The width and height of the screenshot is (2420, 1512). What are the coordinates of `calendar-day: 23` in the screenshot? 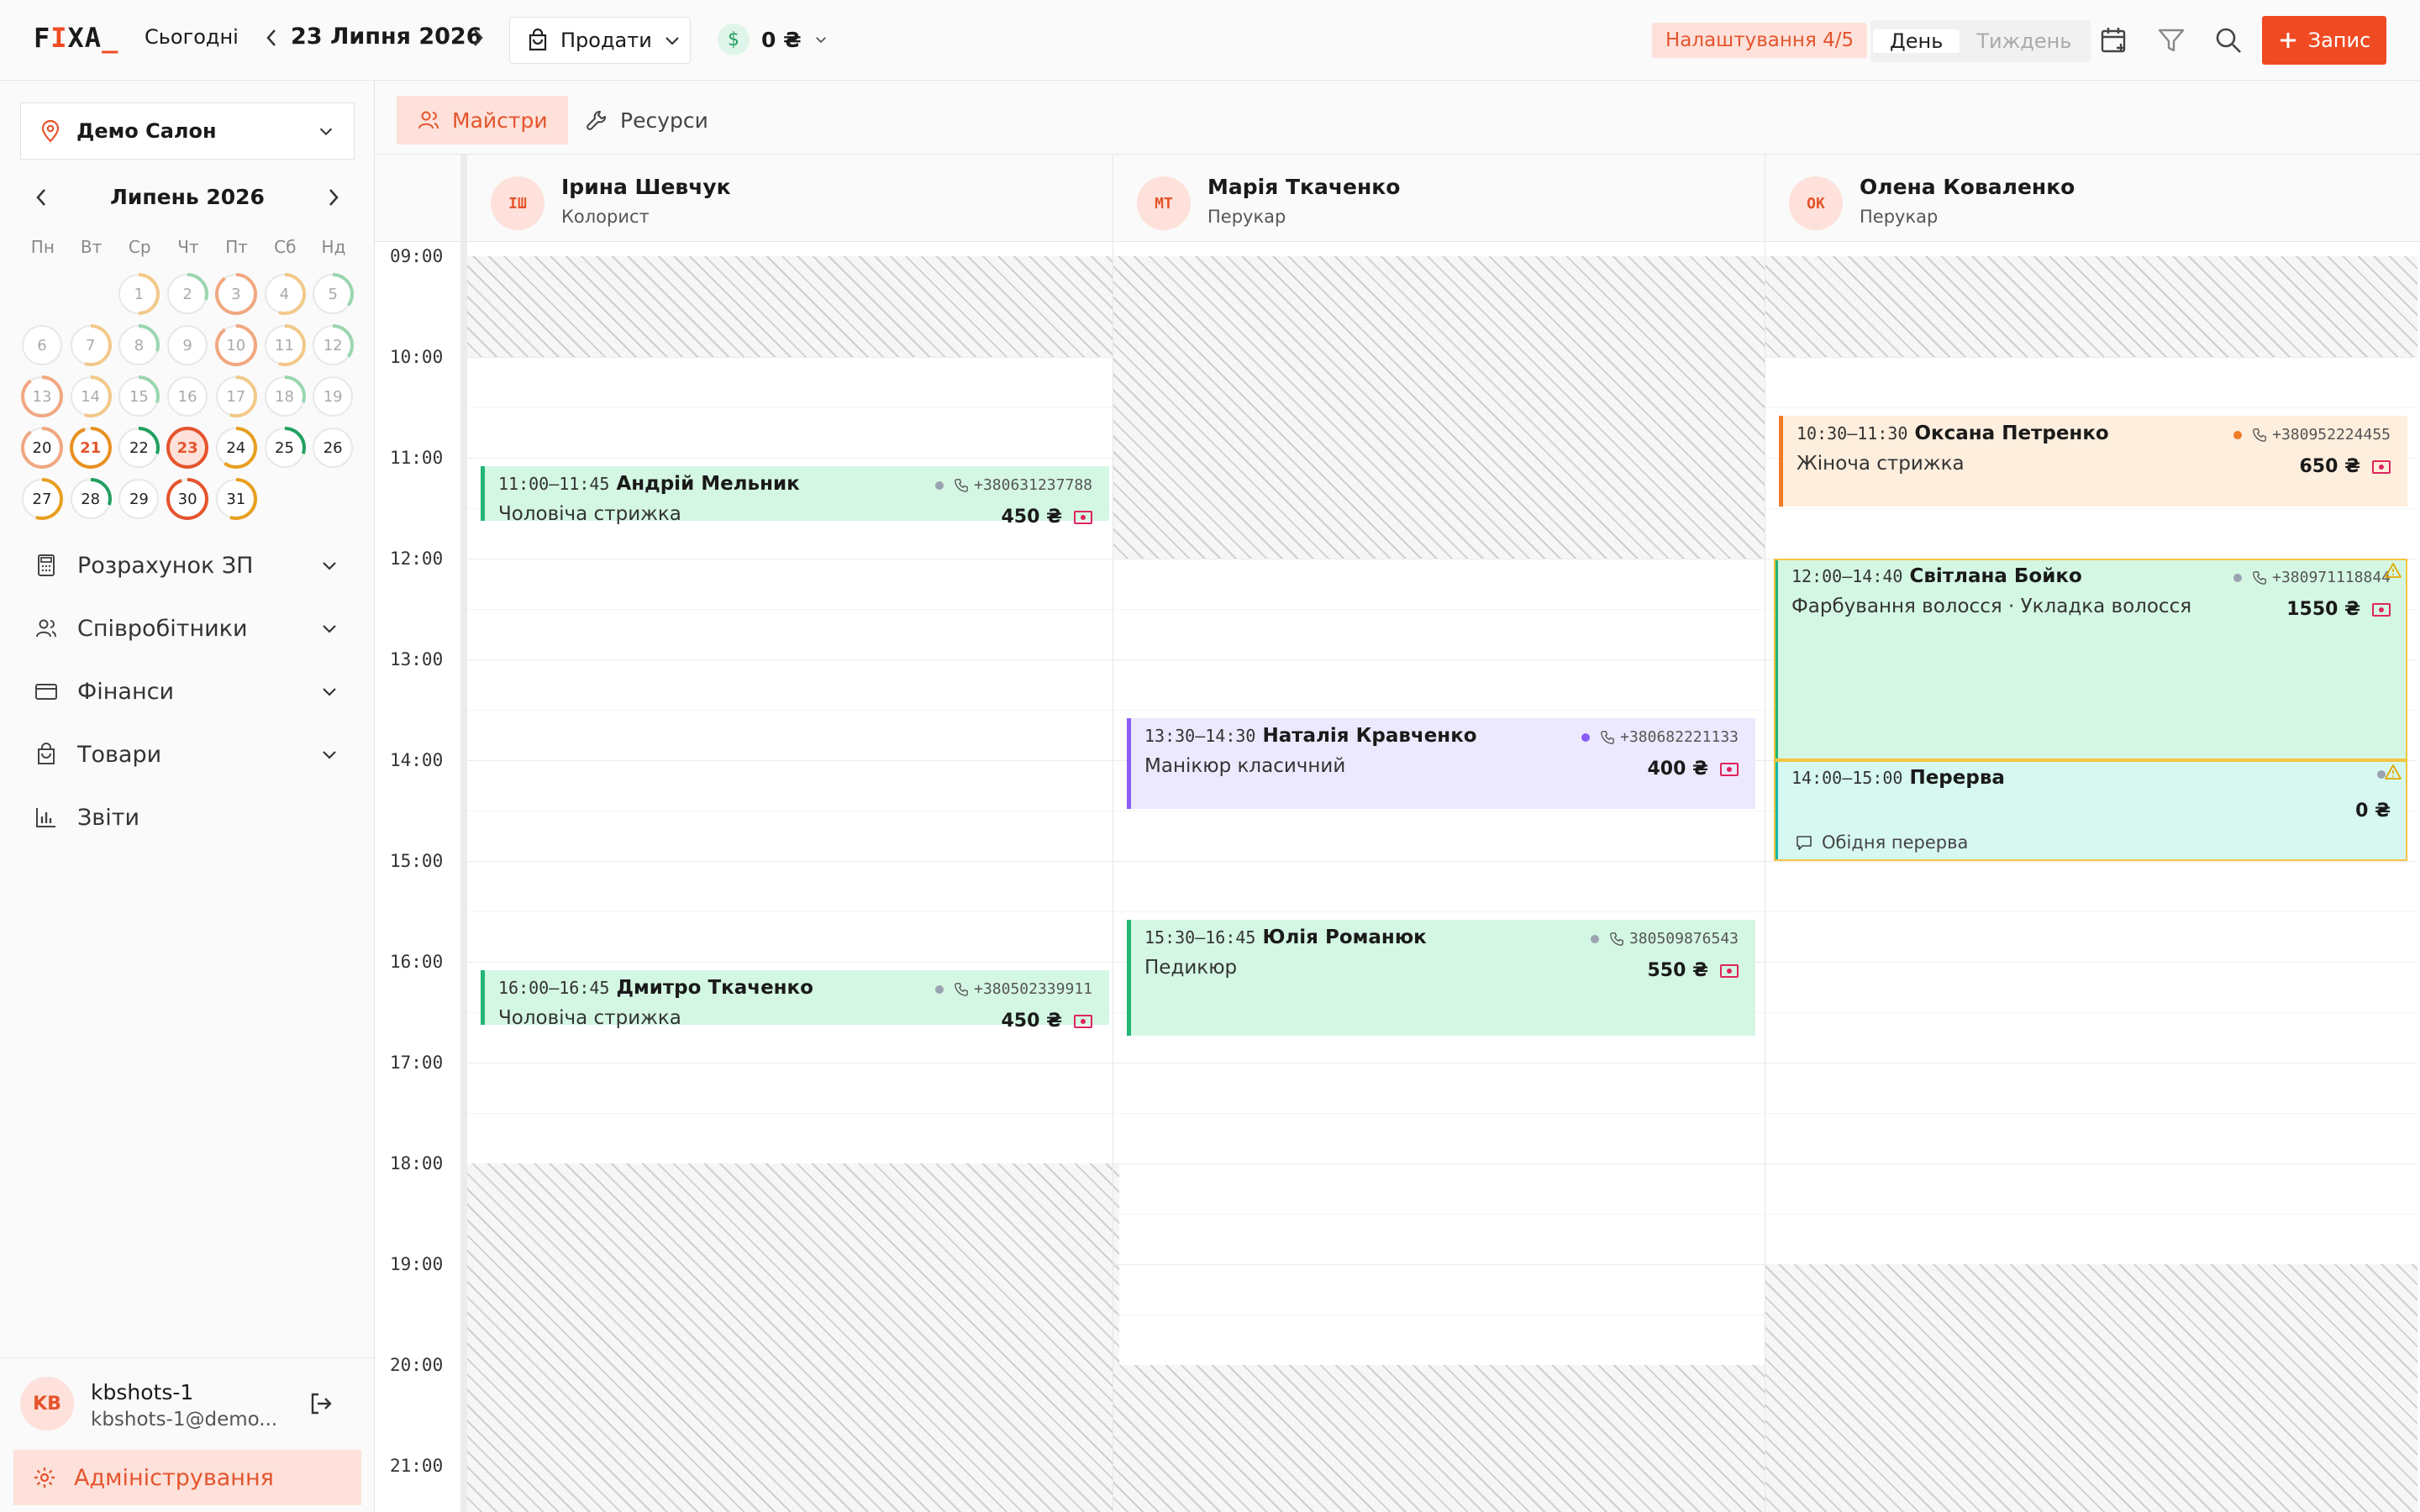 It's located at (187, 448).